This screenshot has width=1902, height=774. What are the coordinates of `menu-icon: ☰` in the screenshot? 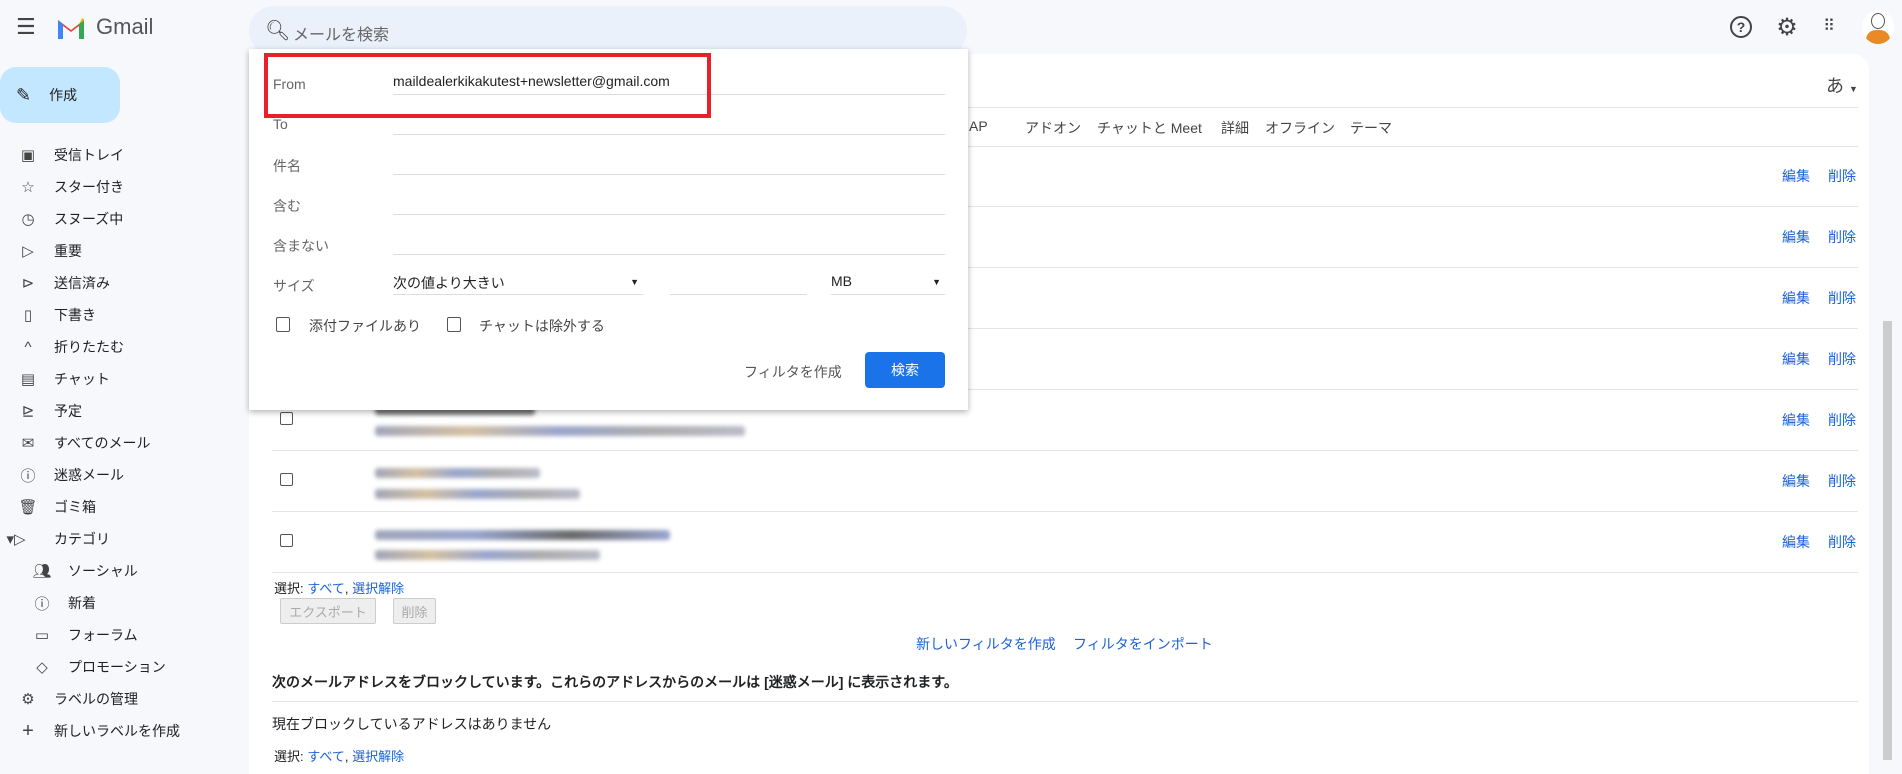 It's located at (26, 27).